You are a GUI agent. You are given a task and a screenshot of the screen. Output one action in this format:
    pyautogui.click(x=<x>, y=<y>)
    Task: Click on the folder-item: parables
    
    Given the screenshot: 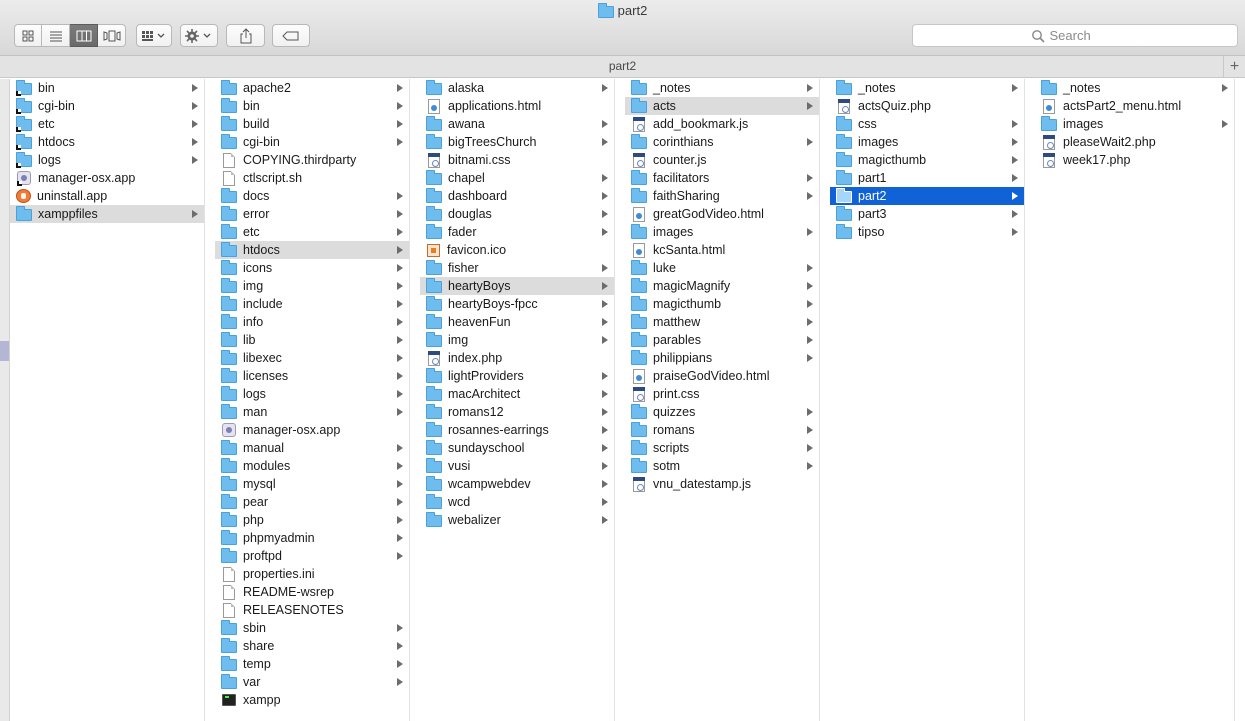 What is the action you would take?
    pyautogui.click(x=722, y=340)
    